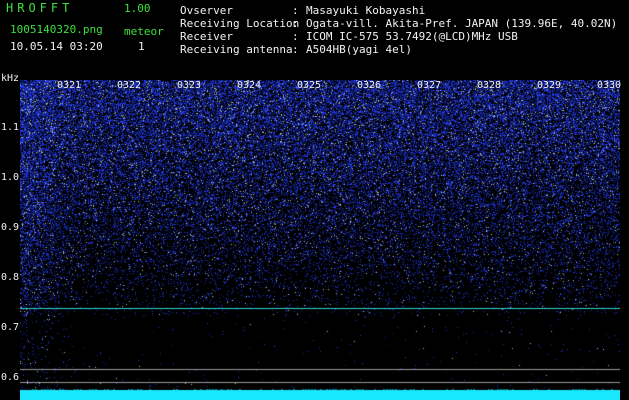  I want to click on info-row-antenna: Receiving antenna : A504HB(yagi 4el), so click(398, 49).